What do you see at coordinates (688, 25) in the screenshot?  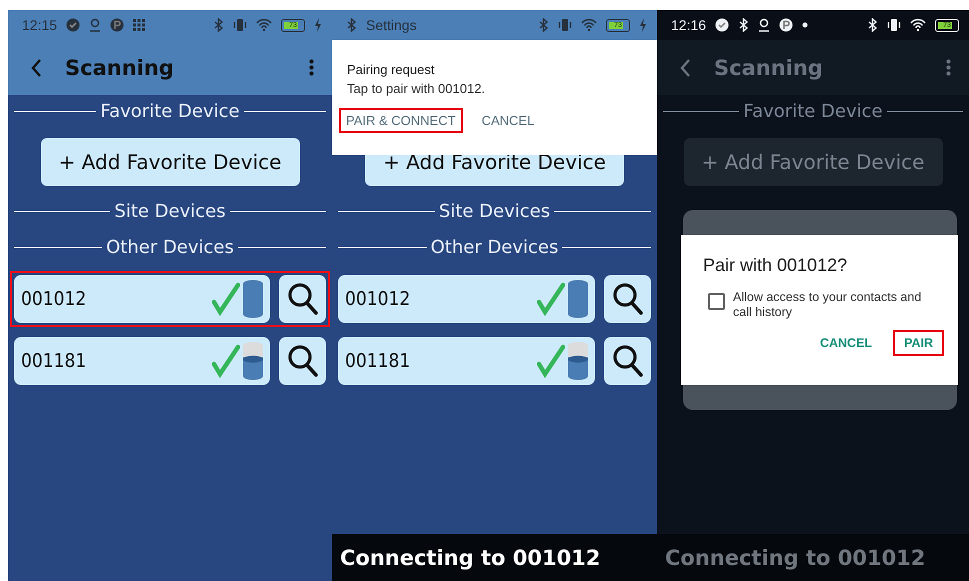 I see `status-time: 12:16` at bounding box center [688, 25].